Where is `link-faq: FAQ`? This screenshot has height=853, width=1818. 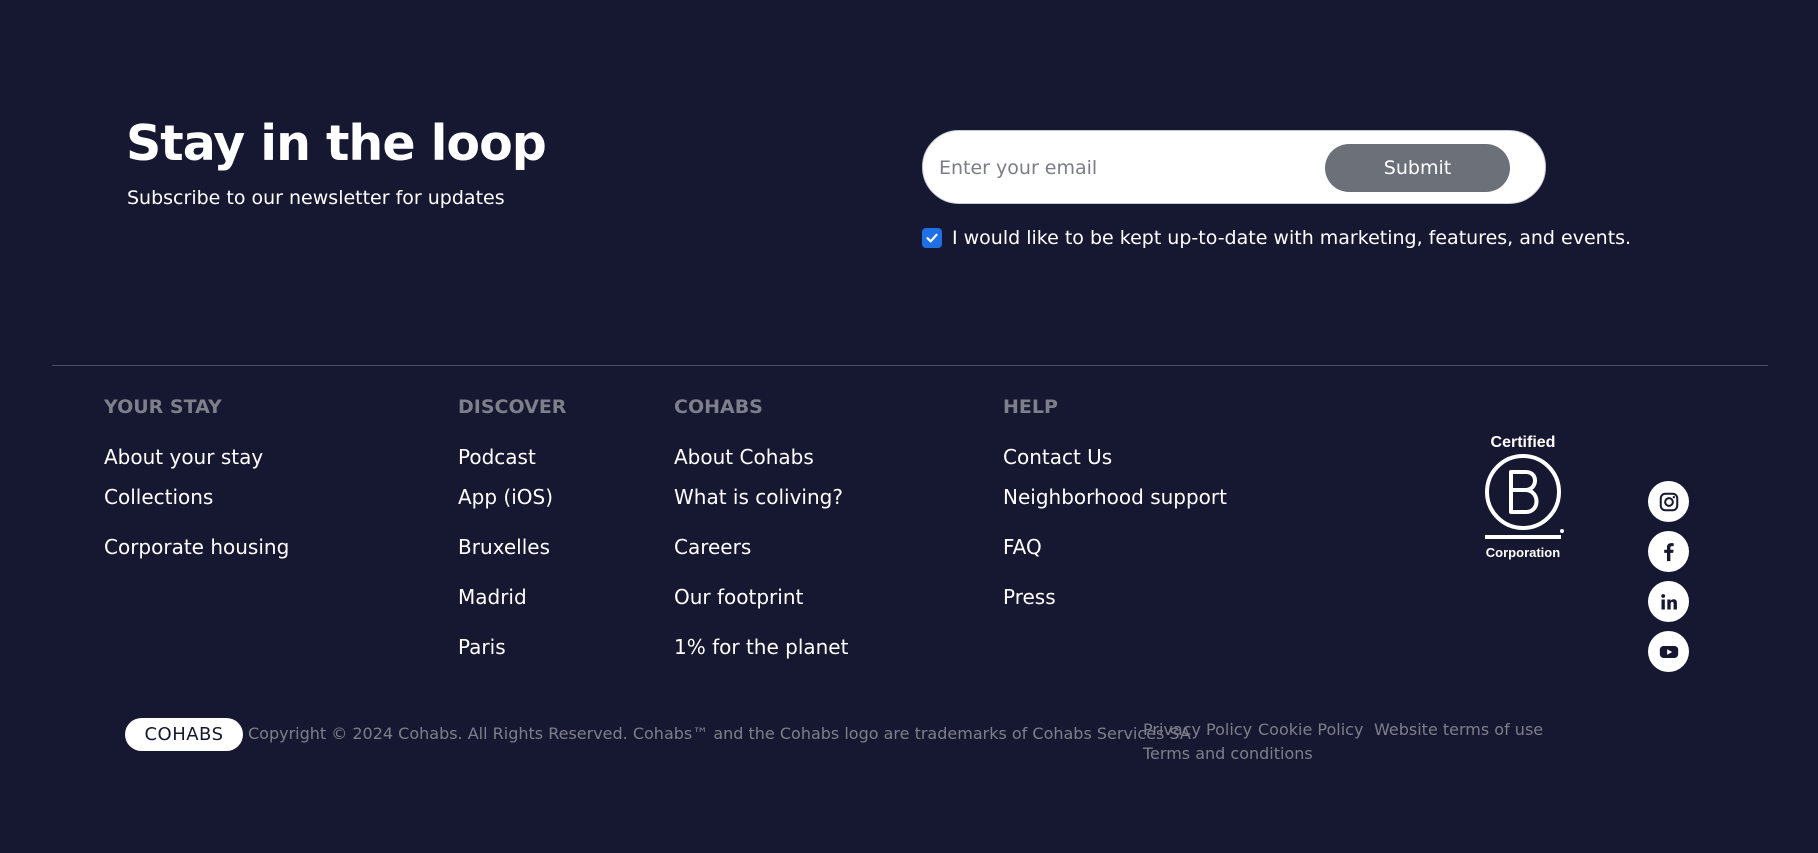 link-faq: FAQ is located at coordinates (1022, 547).